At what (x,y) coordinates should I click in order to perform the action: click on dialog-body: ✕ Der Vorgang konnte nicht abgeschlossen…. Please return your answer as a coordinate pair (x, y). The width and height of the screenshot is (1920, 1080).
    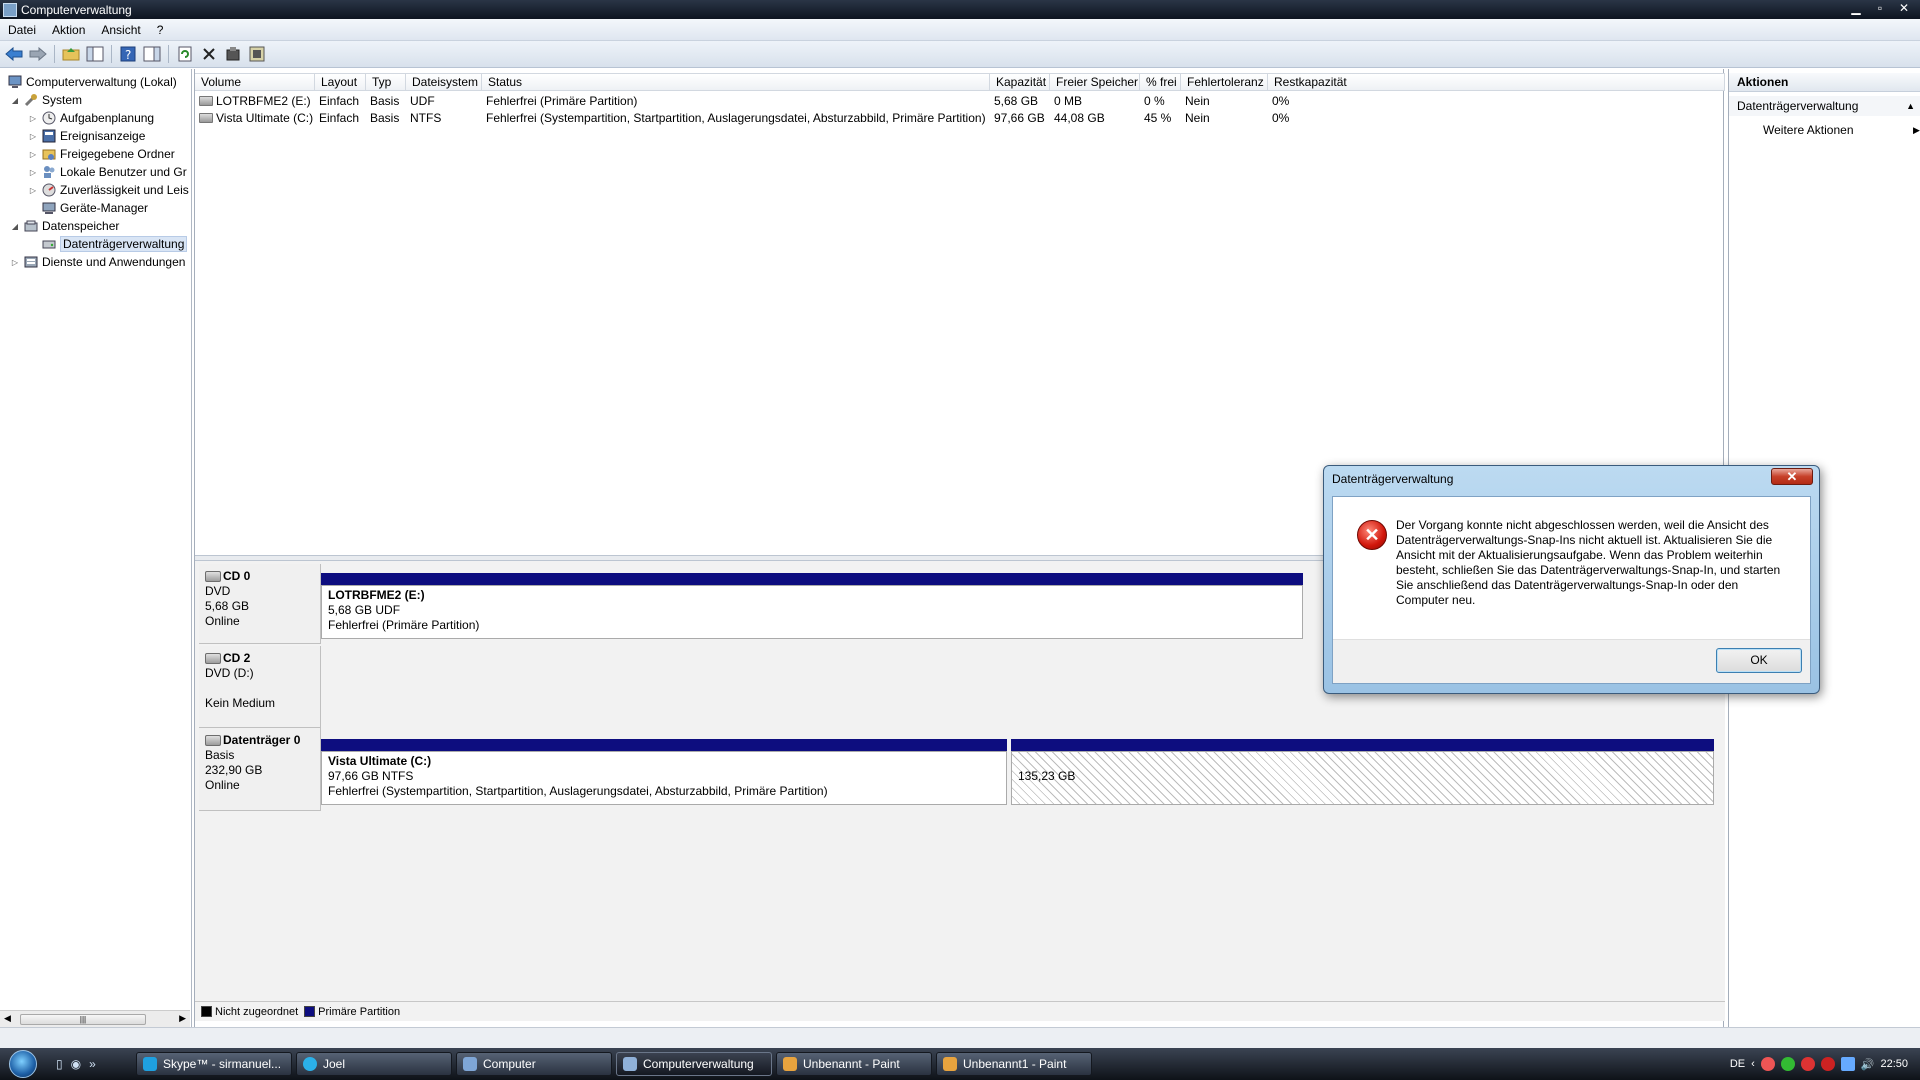
    Looking at the image, I should click on (1571, 590).